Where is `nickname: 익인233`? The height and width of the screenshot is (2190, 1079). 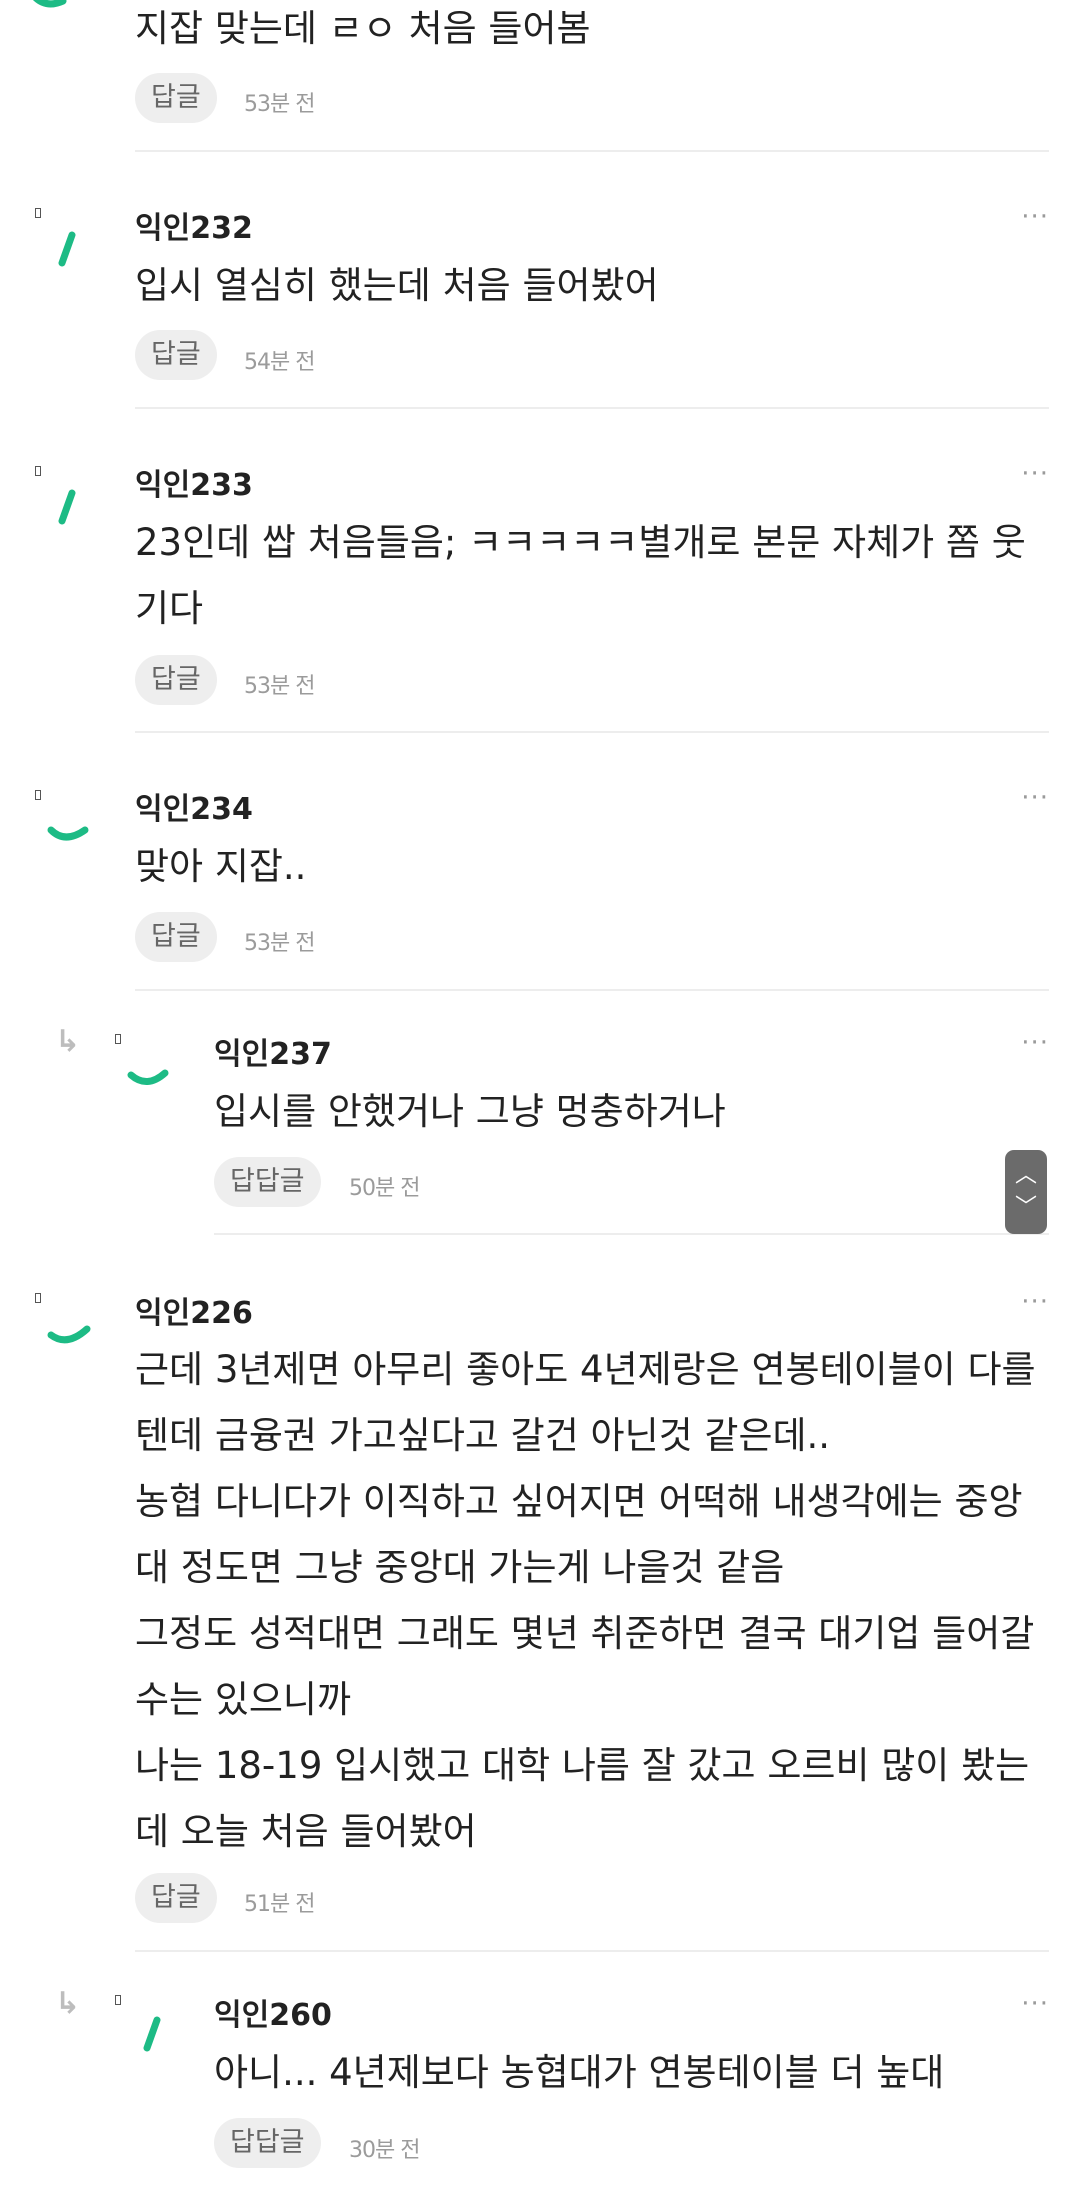 nickname: 익인233 is located at coordinates (194, 482).